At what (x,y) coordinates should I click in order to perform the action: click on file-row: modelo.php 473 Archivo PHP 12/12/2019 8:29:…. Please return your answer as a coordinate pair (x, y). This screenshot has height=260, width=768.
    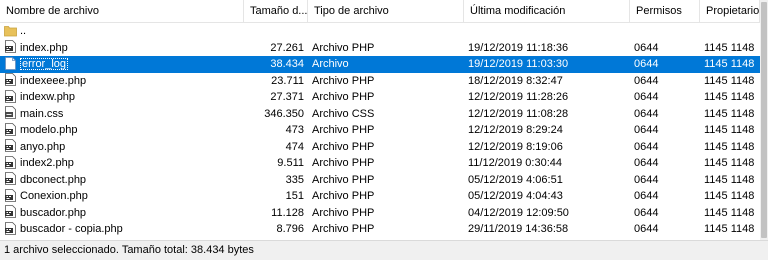
    Looking at the image, I should click on (380, 130).